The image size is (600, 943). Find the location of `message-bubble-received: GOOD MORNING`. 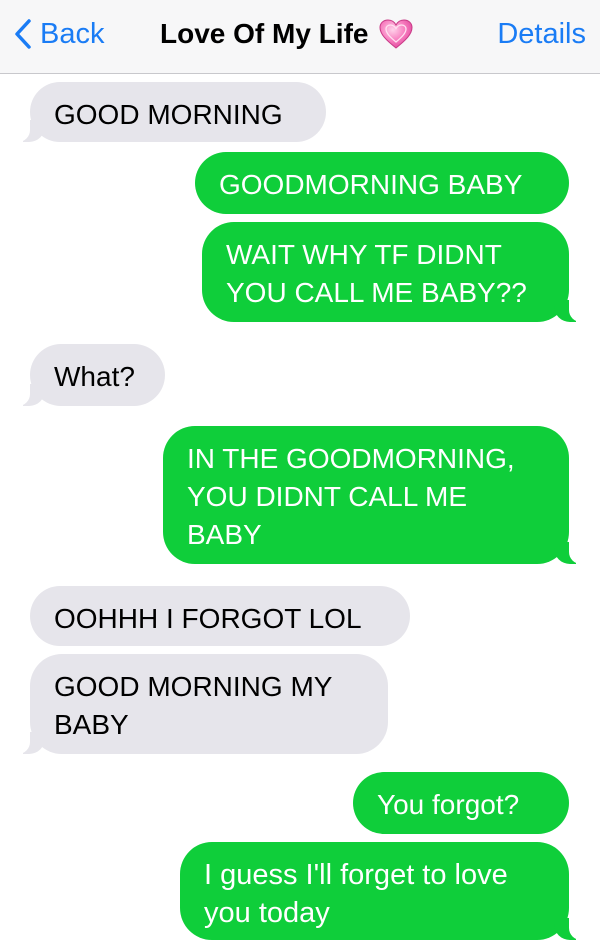

message-bubble-received: GOOD MORNING is located at coordinates (169, 112).